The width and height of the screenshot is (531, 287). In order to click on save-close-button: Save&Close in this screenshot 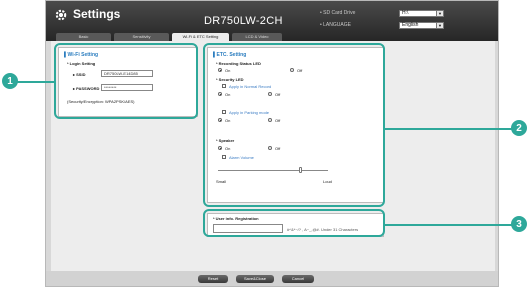, I will do `click(255, 279)`.